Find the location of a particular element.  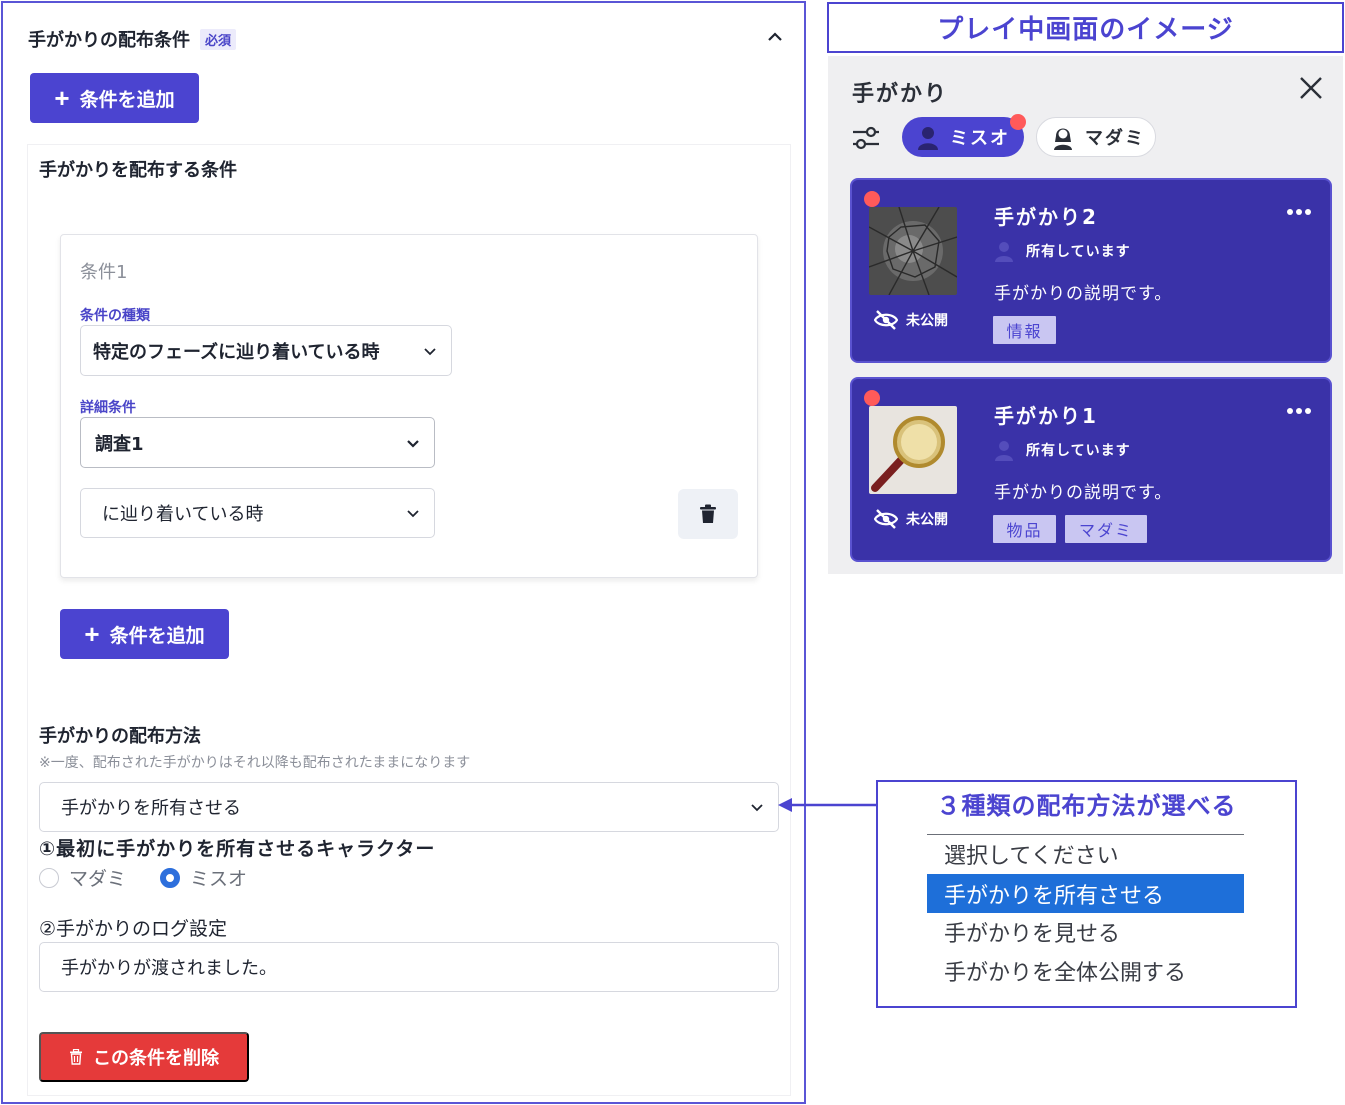

first-owner-label: ①最初に手がかりを所有させるキャラクター is located at coordinates (237, 849).